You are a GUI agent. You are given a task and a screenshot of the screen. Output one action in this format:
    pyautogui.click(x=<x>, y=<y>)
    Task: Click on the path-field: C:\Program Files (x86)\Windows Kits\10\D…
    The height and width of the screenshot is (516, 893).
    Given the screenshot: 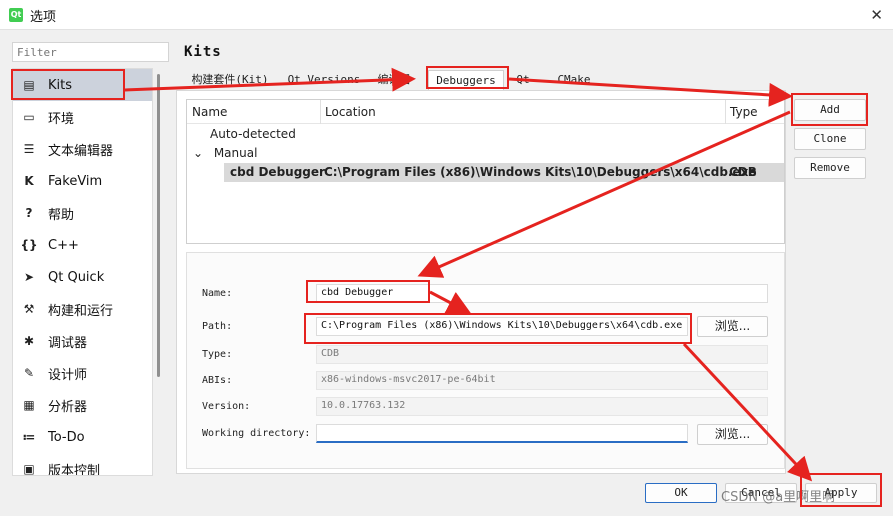 What is the action you would take?
    pyautogui.click(x=502, y=326)
    